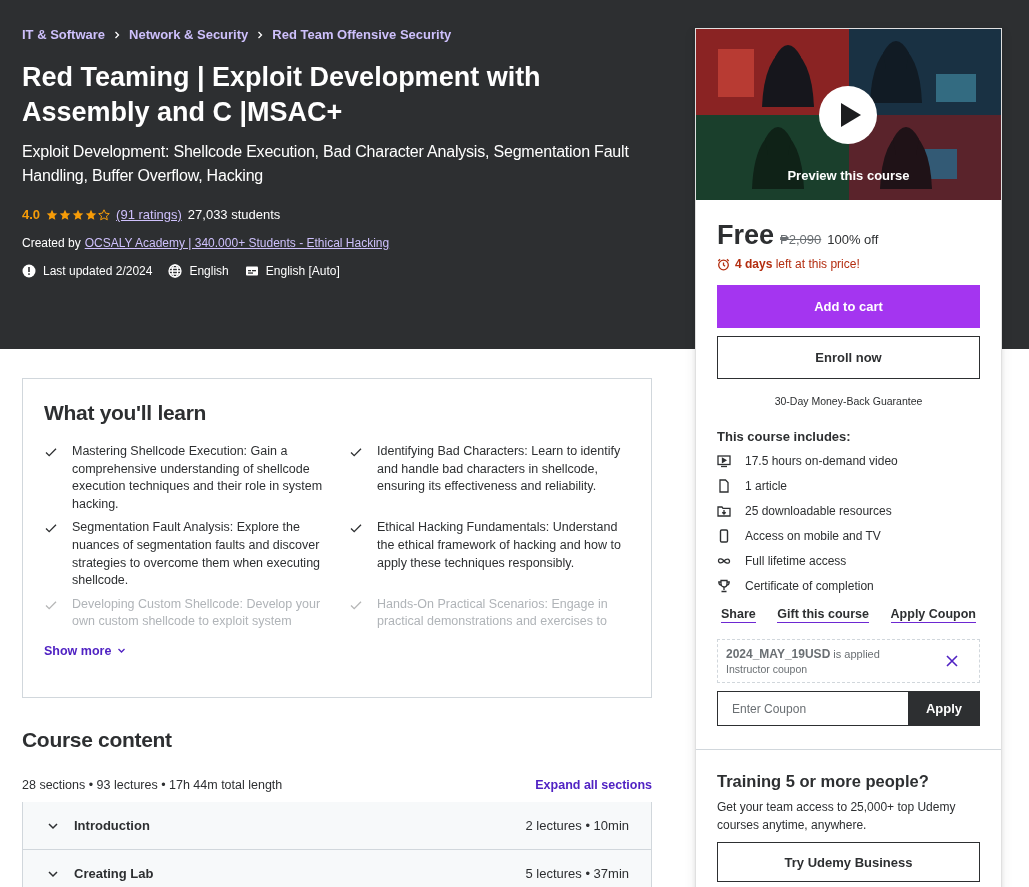 This screenshot has width=1029, height=887. I want to click on caret-icon, so click(122, 651).